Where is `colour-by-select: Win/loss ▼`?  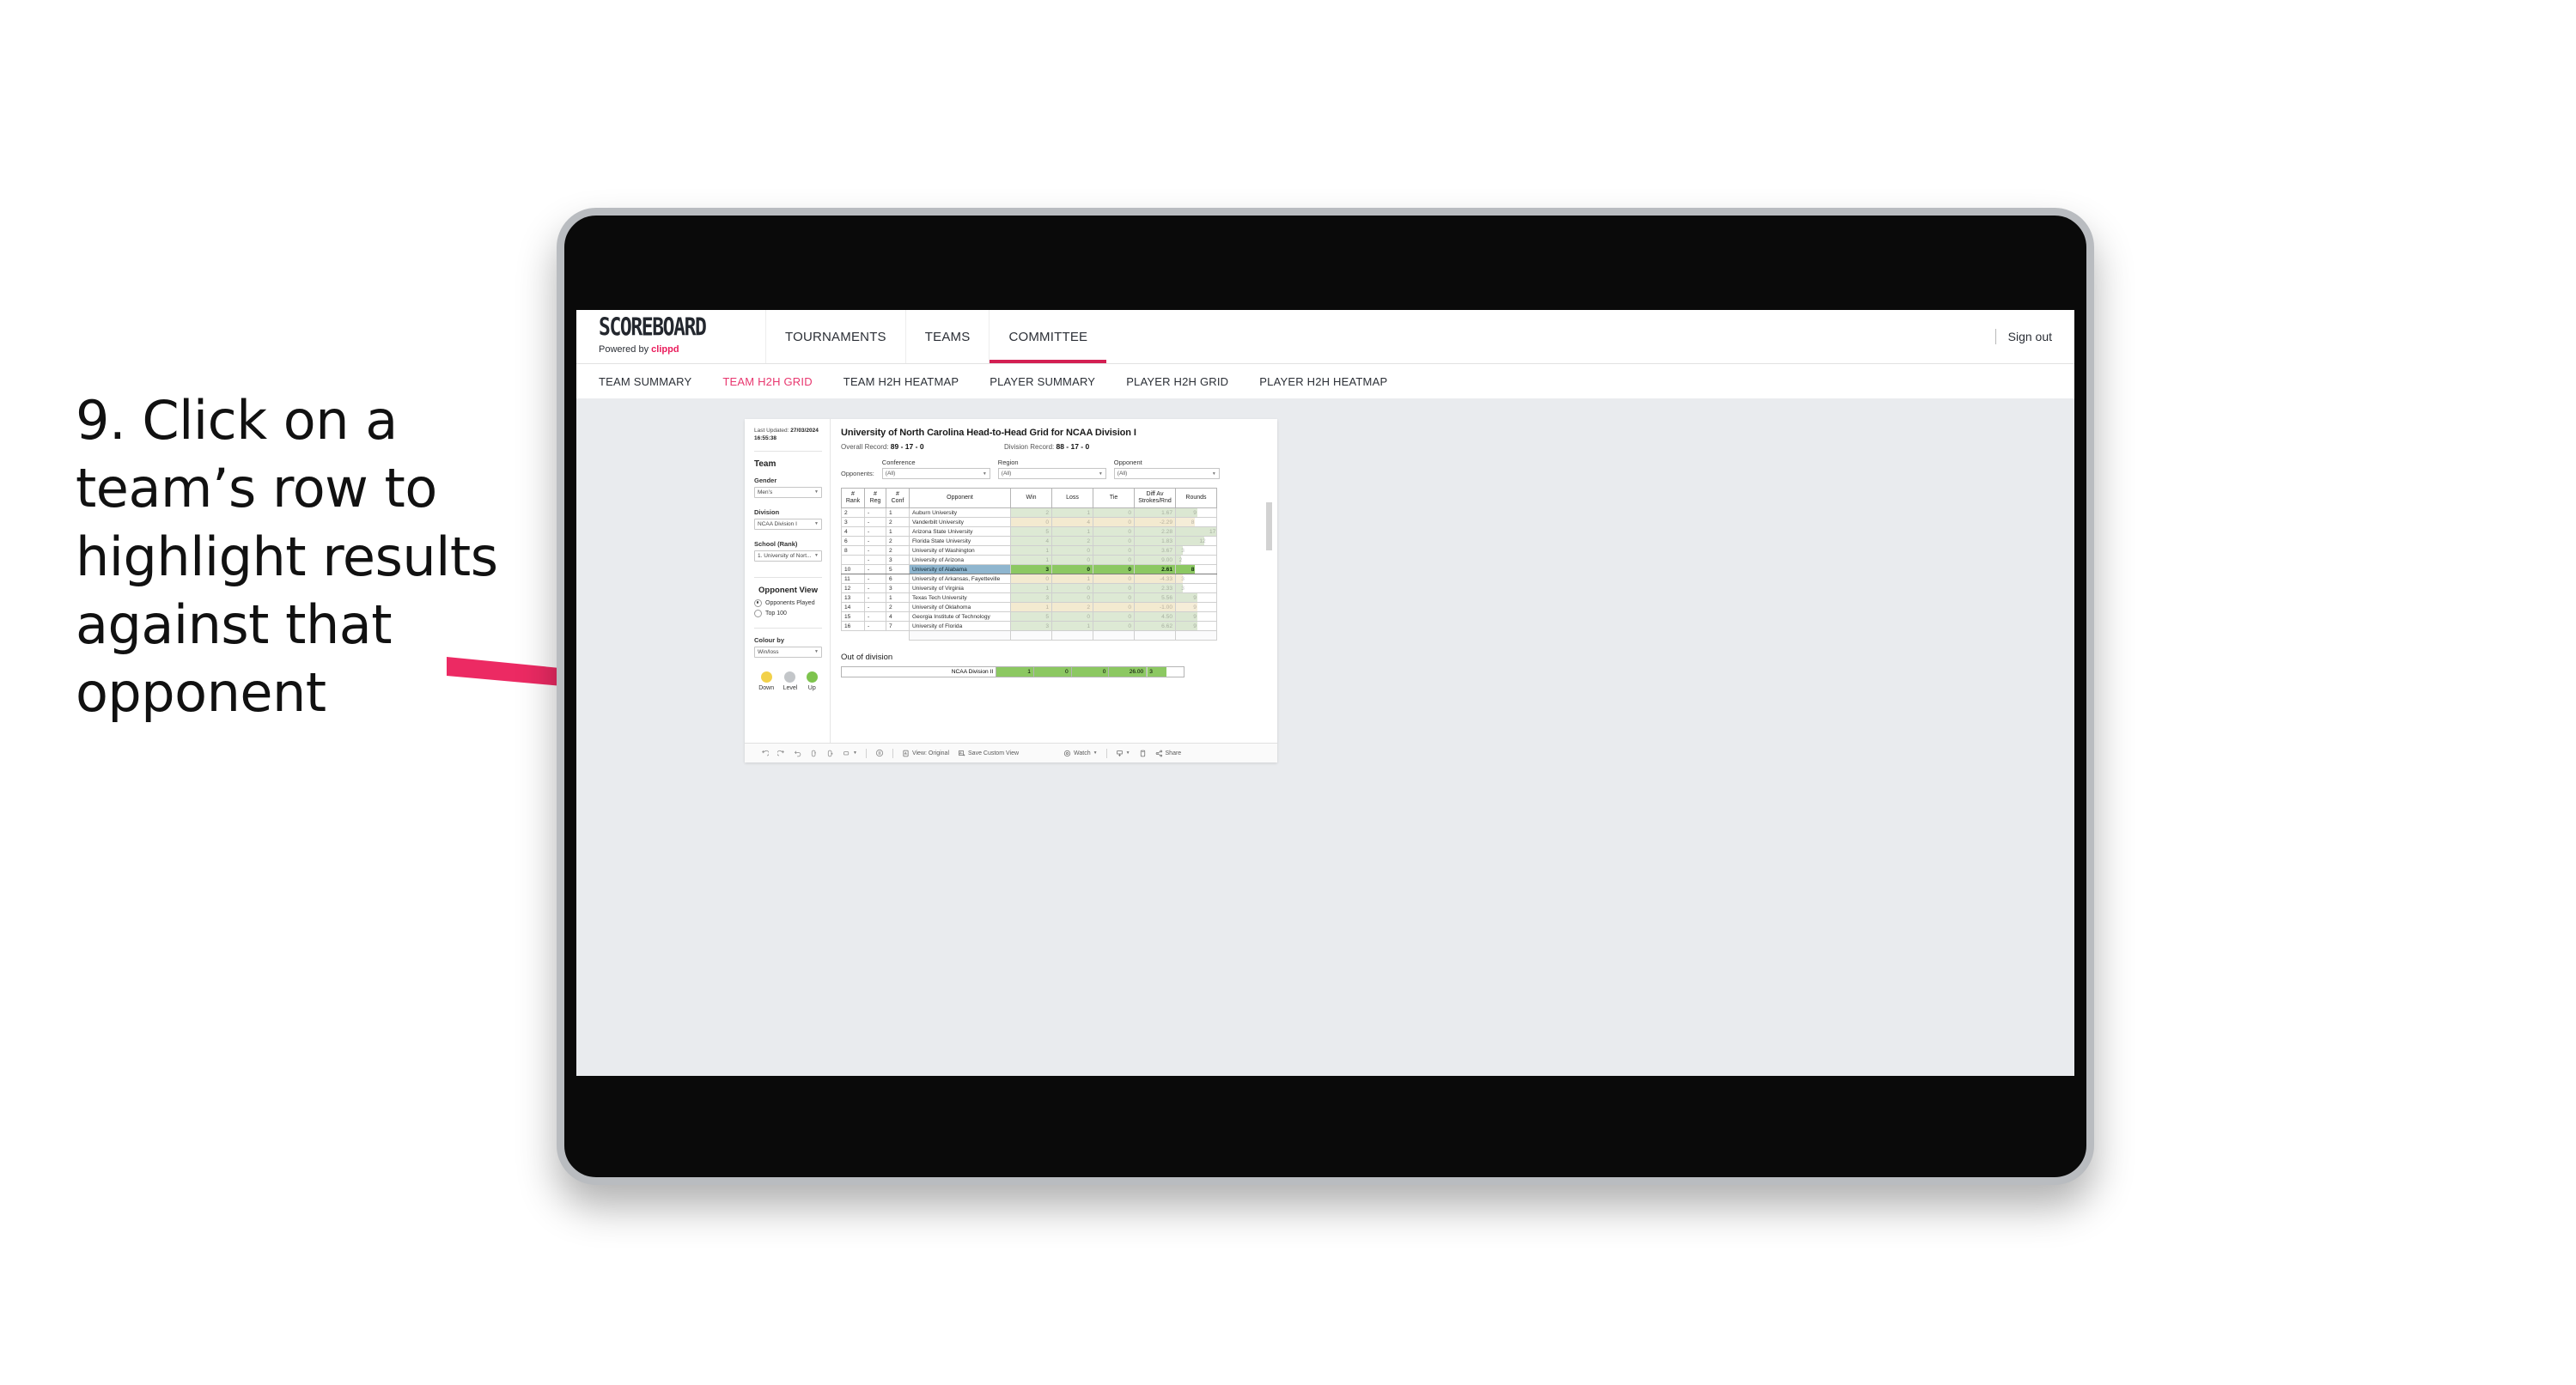 colour-by-select: Win/loss ▼ is located at coordinates (788, 652).